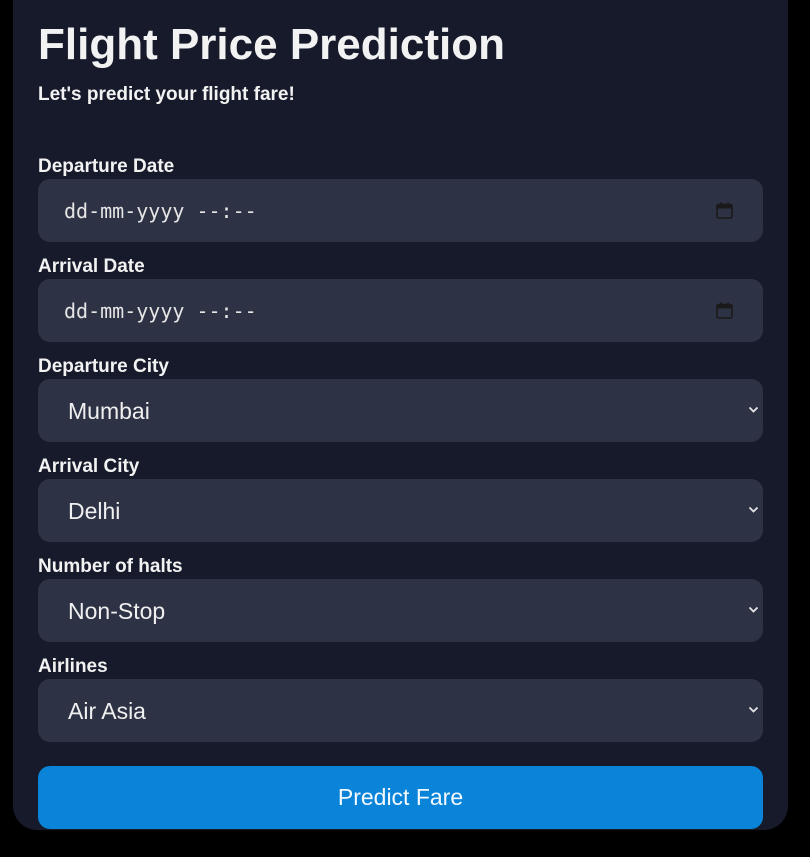  What do you see at coordinates (110, 566) in the screenshot?
I see `halts-label: Number of halts` at bounding box center [110, 566].